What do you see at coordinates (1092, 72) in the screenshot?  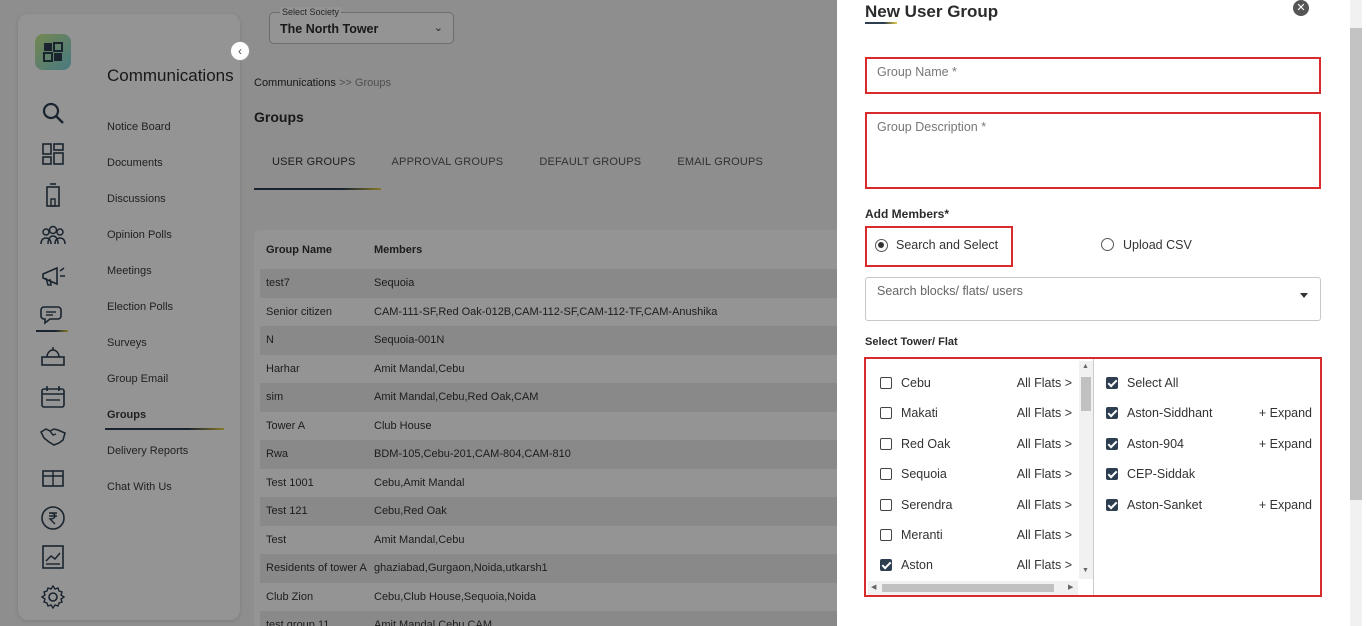 I see `group-name-input` at bounding box center [1092, 72].